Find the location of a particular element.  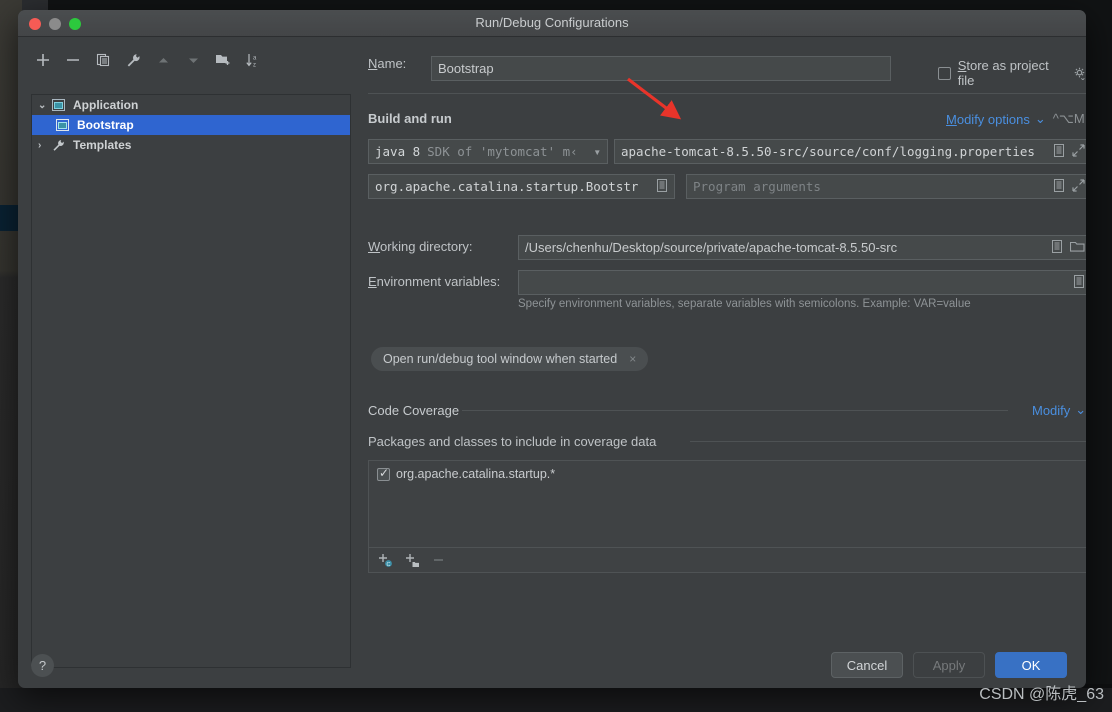

name-input: Bootstrap is located at coordinates (661, 68).